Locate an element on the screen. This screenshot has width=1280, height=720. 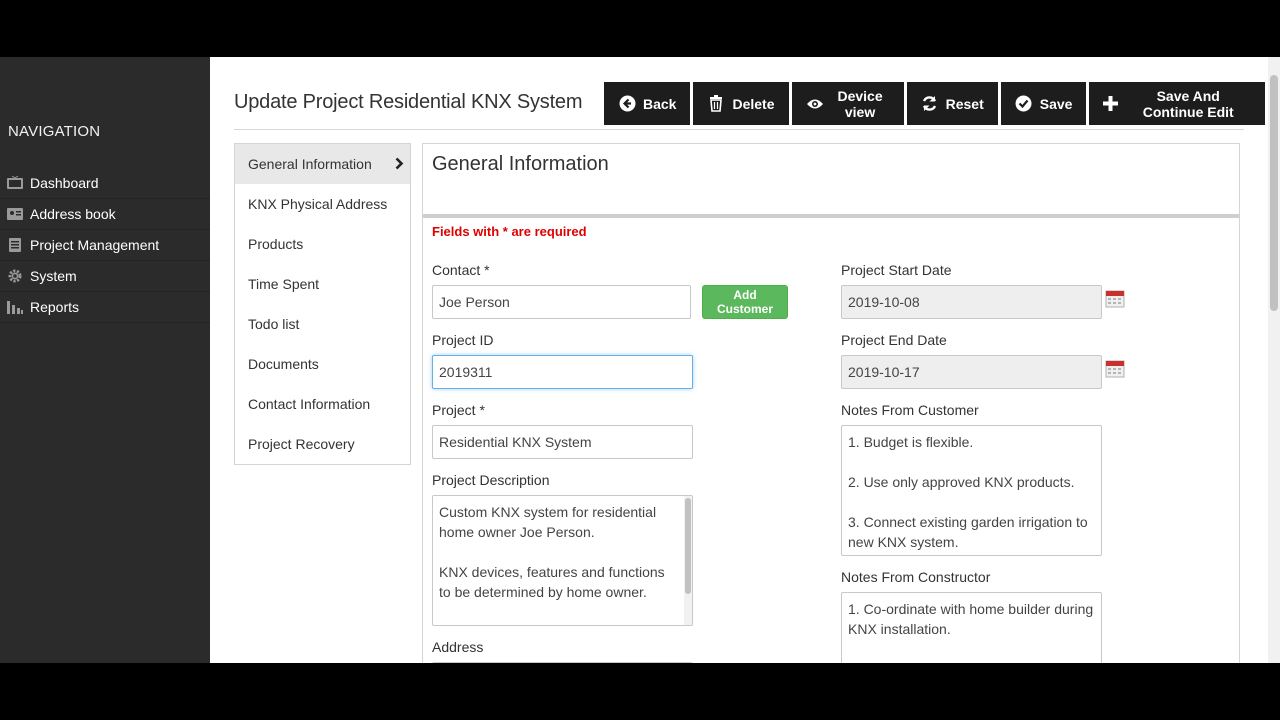
title-divider is located at coordinates (739, 129).